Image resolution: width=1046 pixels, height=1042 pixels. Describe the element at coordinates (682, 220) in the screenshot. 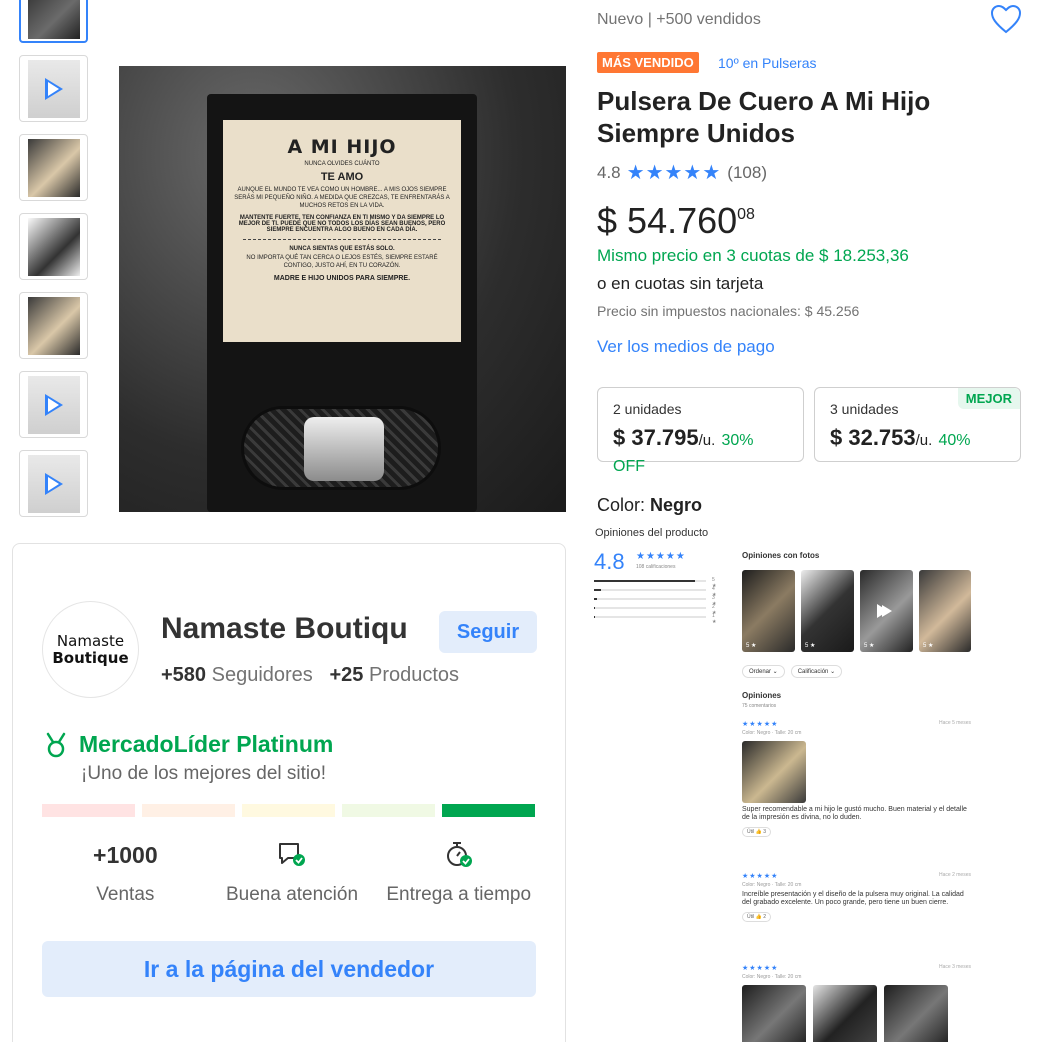

I see `price-integer: 54.760` at that location.